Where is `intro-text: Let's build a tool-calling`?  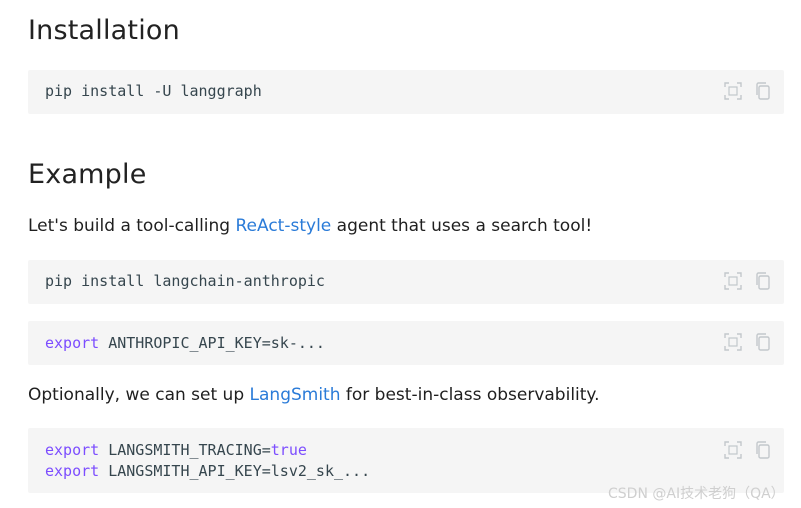 intro-text: Let's build a tool-calling is located at coordinates (132, 226).